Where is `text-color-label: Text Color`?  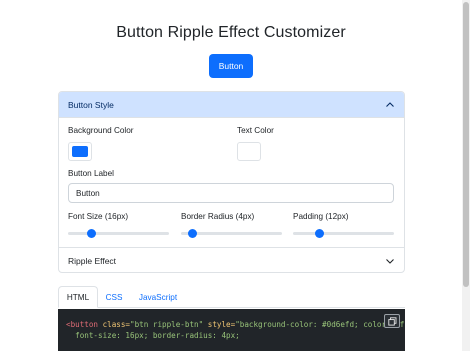
text-color-label: Text Color is located at coordinates (255, 130).